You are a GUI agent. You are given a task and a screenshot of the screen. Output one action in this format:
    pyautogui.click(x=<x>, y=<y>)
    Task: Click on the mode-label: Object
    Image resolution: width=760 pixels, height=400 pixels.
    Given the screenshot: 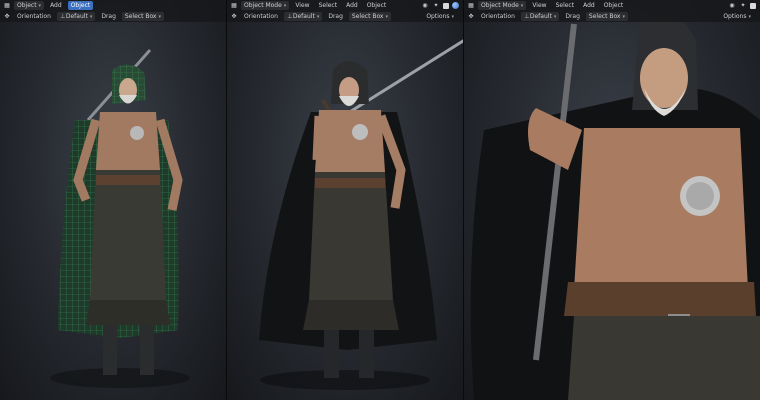 What is the action you would take?
    pyautogui.click(x=27, y=5)
    